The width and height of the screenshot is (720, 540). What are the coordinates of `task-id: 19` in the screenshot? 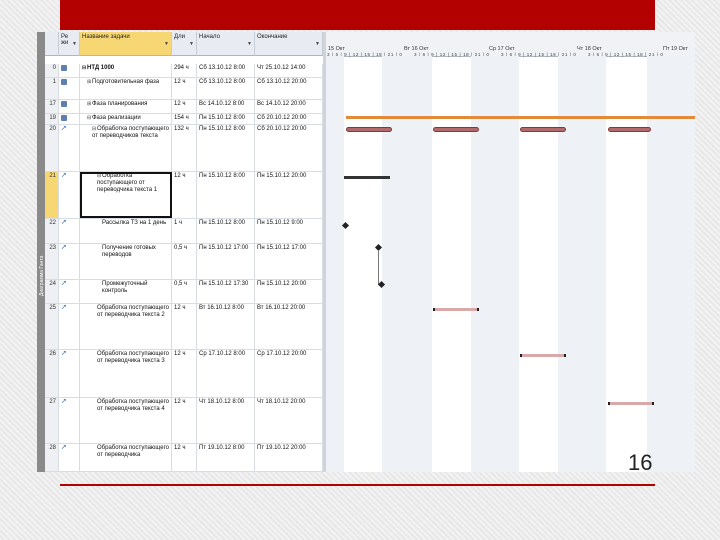 It's located at (52, 119).